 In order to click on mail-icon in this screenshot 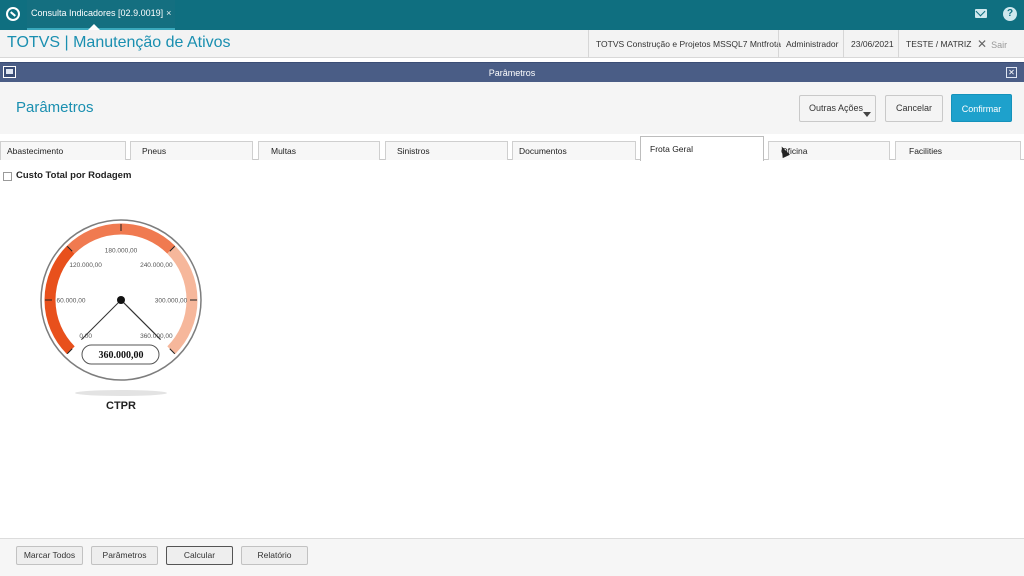, I will do `click(981, 13)`.